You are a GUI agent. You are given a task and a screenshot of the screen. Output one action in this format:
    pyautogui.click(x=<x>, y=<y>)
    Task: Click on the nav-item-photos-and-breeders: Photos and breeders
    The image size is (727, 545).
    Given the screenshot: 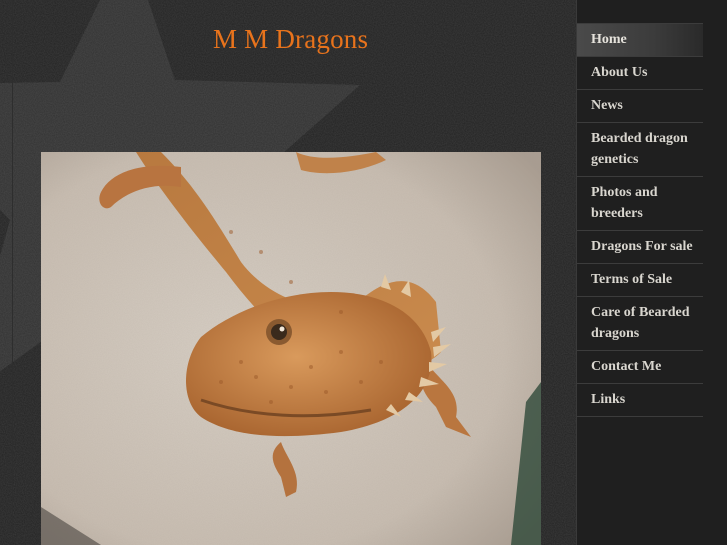 What is the action you would take?
    pyautogui.click(x=640, y=204)
    